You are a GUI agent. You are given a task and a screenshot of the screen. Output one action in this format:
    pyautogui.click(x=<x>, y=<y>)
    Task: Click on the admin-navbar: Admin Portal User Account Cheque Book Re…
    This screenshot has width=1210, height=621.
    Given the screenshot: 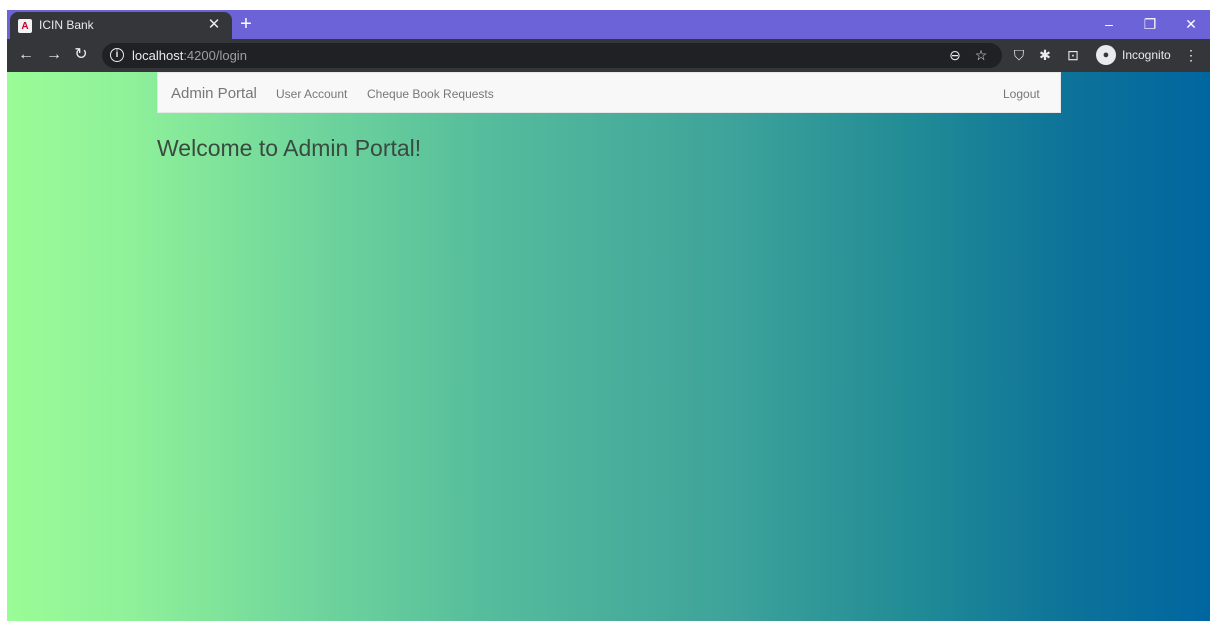 What is the action you would take?
    pyautogui.click(x=609, y=92)
    